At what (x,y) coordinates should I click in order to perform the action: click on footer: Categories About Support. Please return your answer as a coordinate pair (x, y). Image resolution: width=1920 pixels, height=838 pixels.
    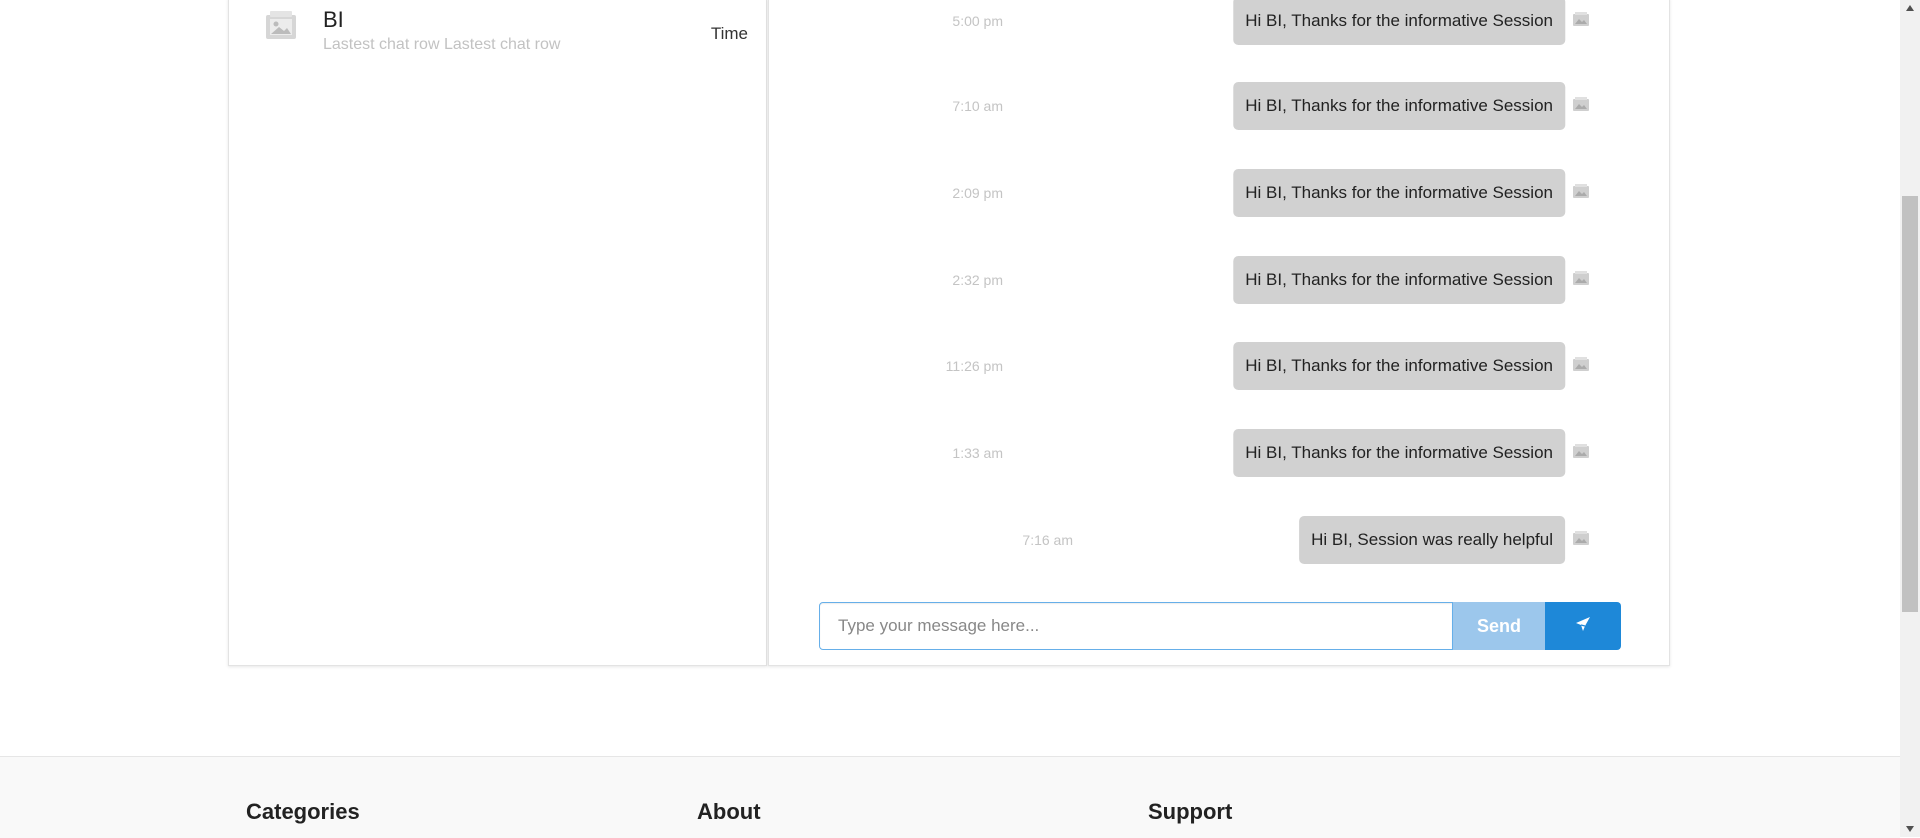
    Looking at the image, I should click on (950, 797).